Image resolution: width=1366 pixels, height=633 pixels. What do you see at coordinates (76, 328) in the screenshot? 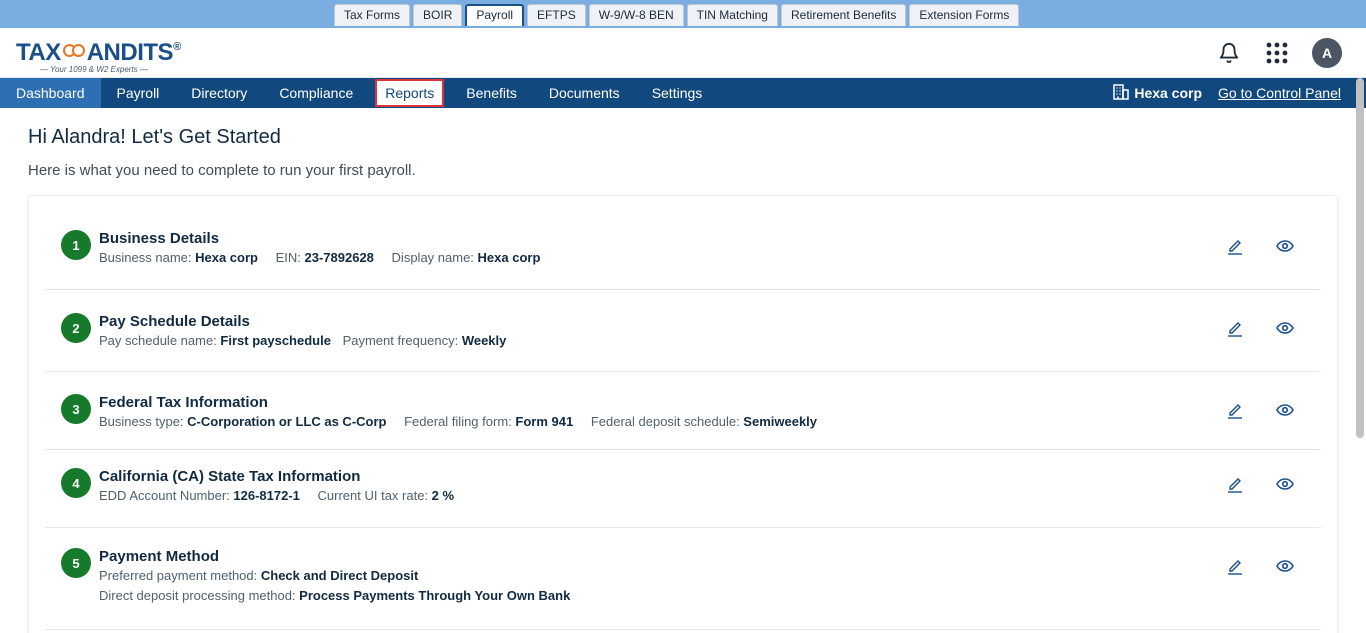
I see `step-number: 2` at bounding box center [76, 328].